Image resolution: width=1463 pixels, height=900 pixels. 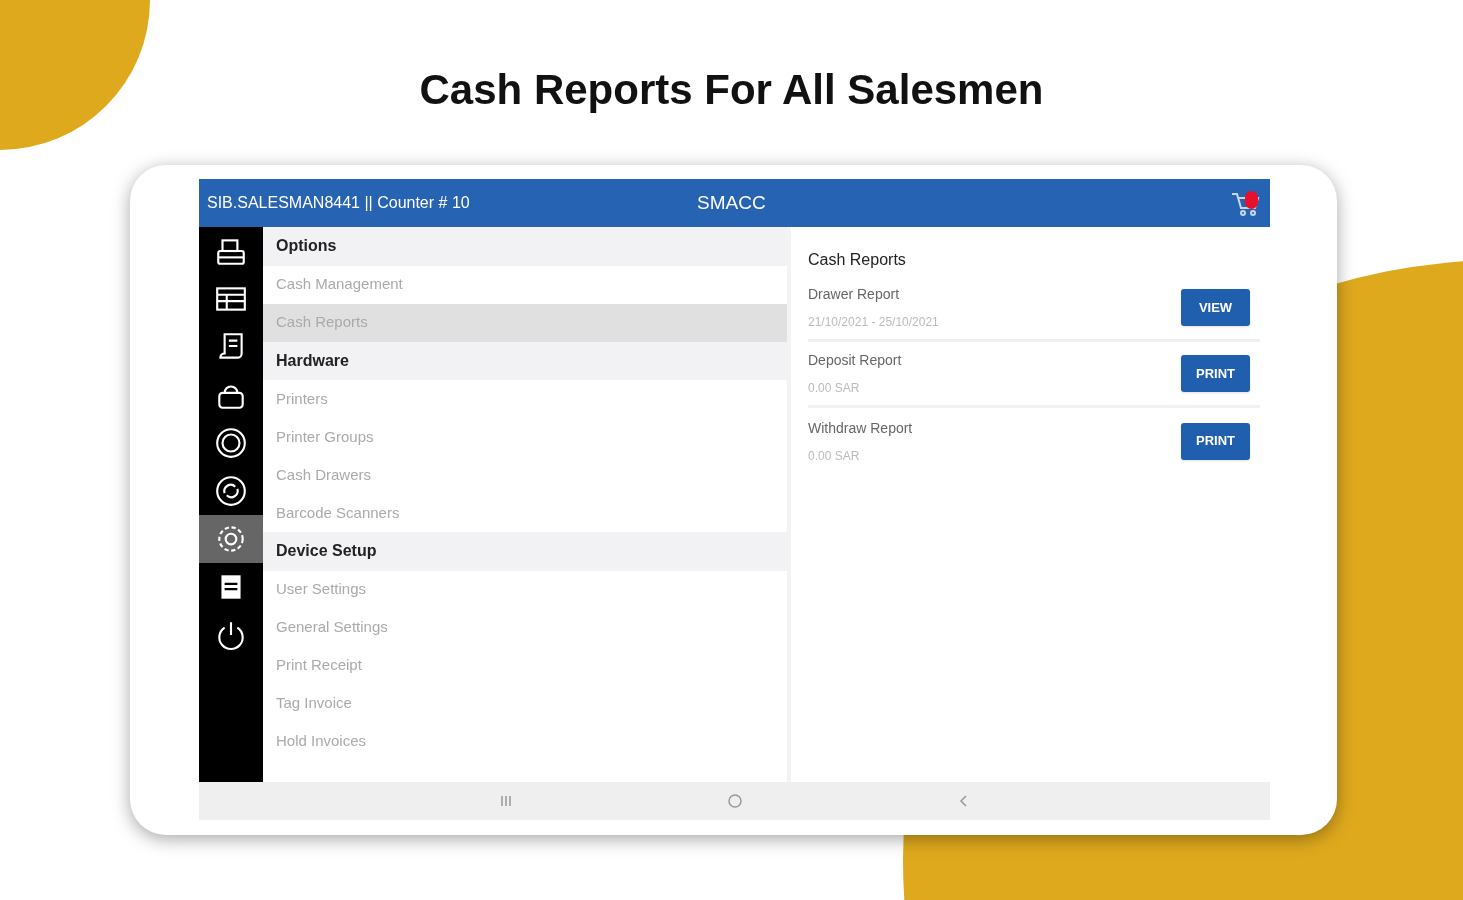 I want to click on report-name: Withdraw Report, so click(x=861, y=428).